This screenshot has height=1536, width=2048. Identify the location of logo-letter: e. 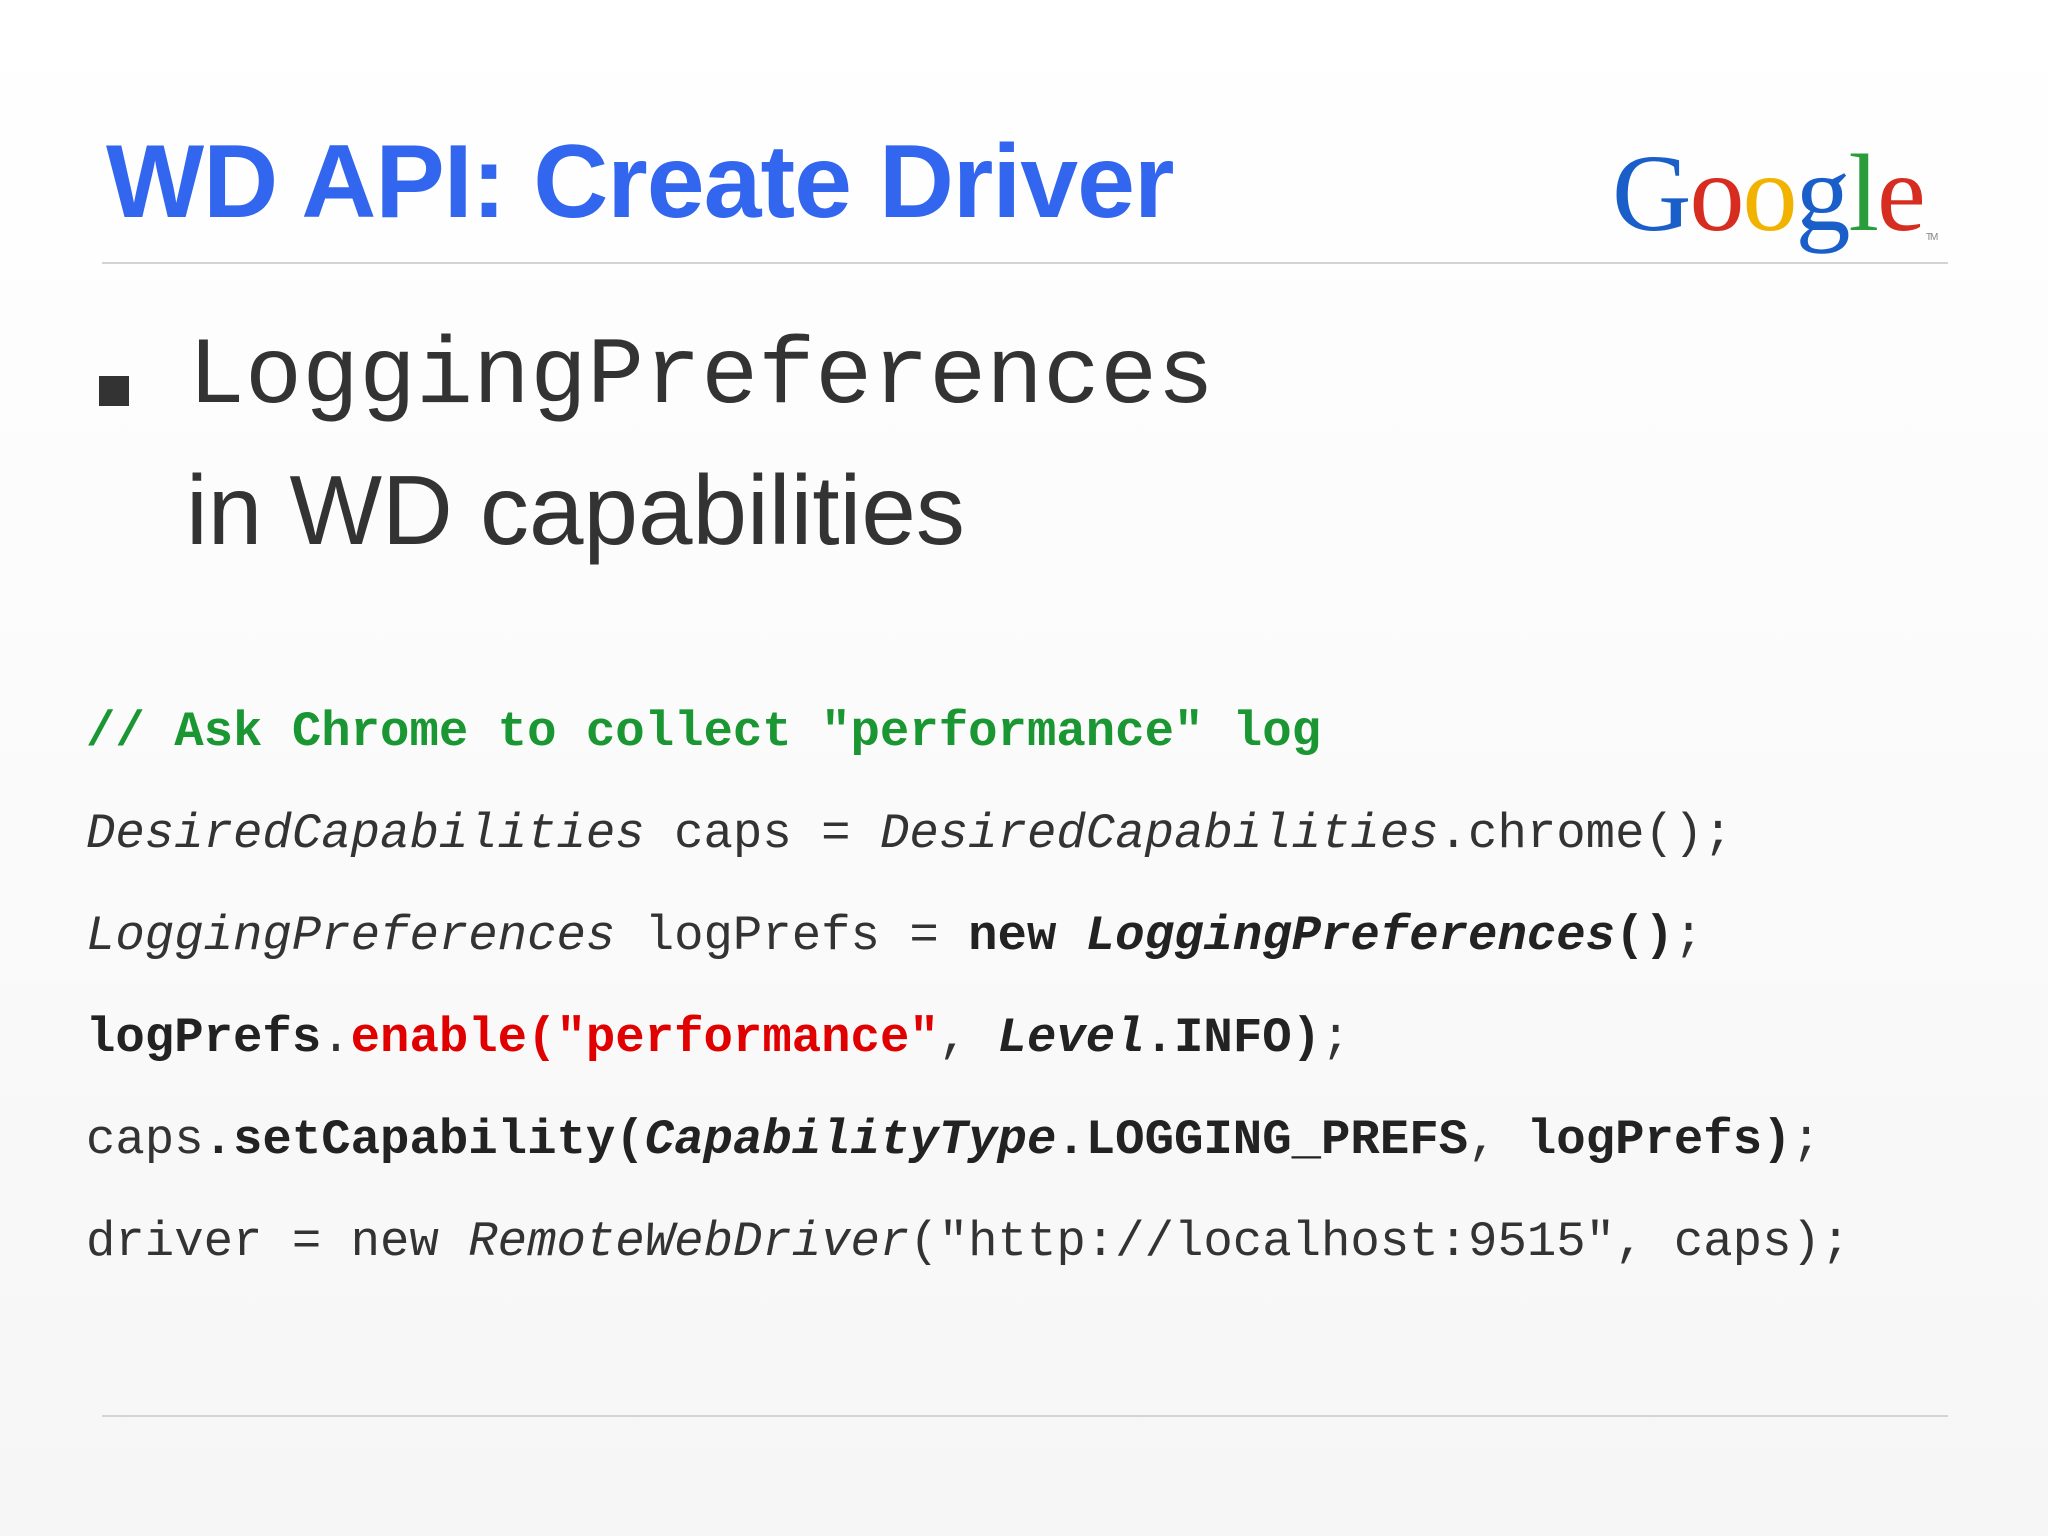
(1901, 193).